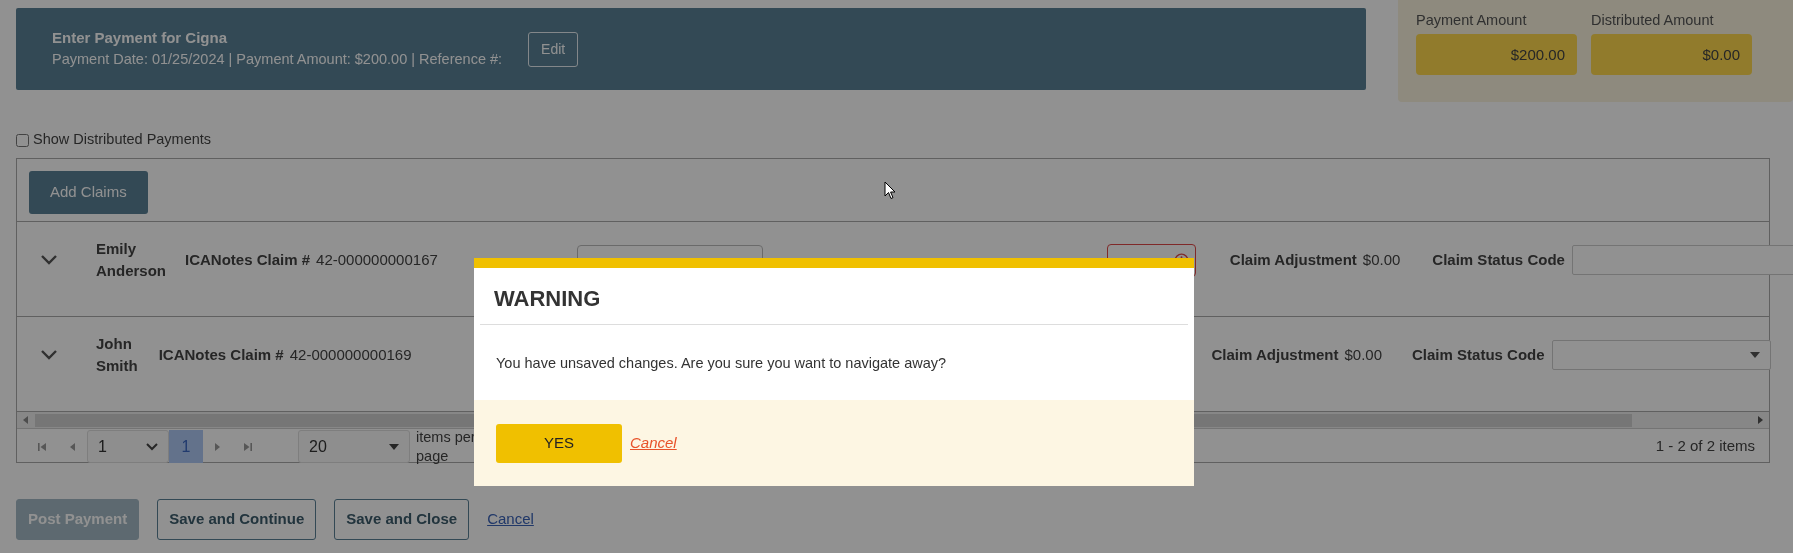 Image resolution: width=1793 pixels, height=553 pixels. I want to click on summary-amount: $0.00, so click(1671, 54).